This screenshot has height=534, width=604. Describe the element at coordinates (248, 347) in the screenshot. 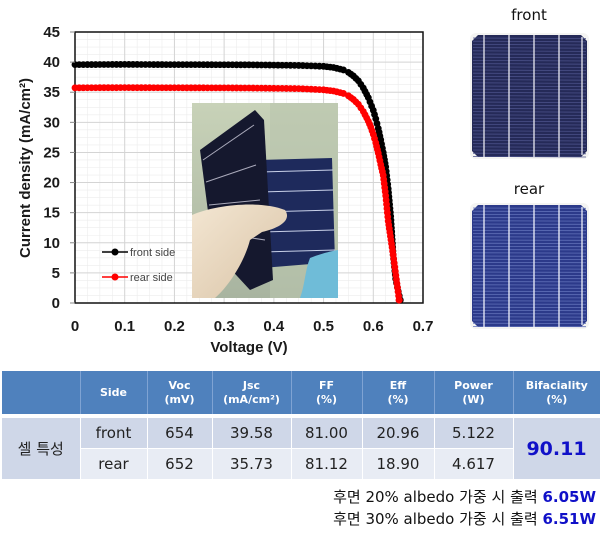

I see `x-axis-title: Voltage (V)` at that location.